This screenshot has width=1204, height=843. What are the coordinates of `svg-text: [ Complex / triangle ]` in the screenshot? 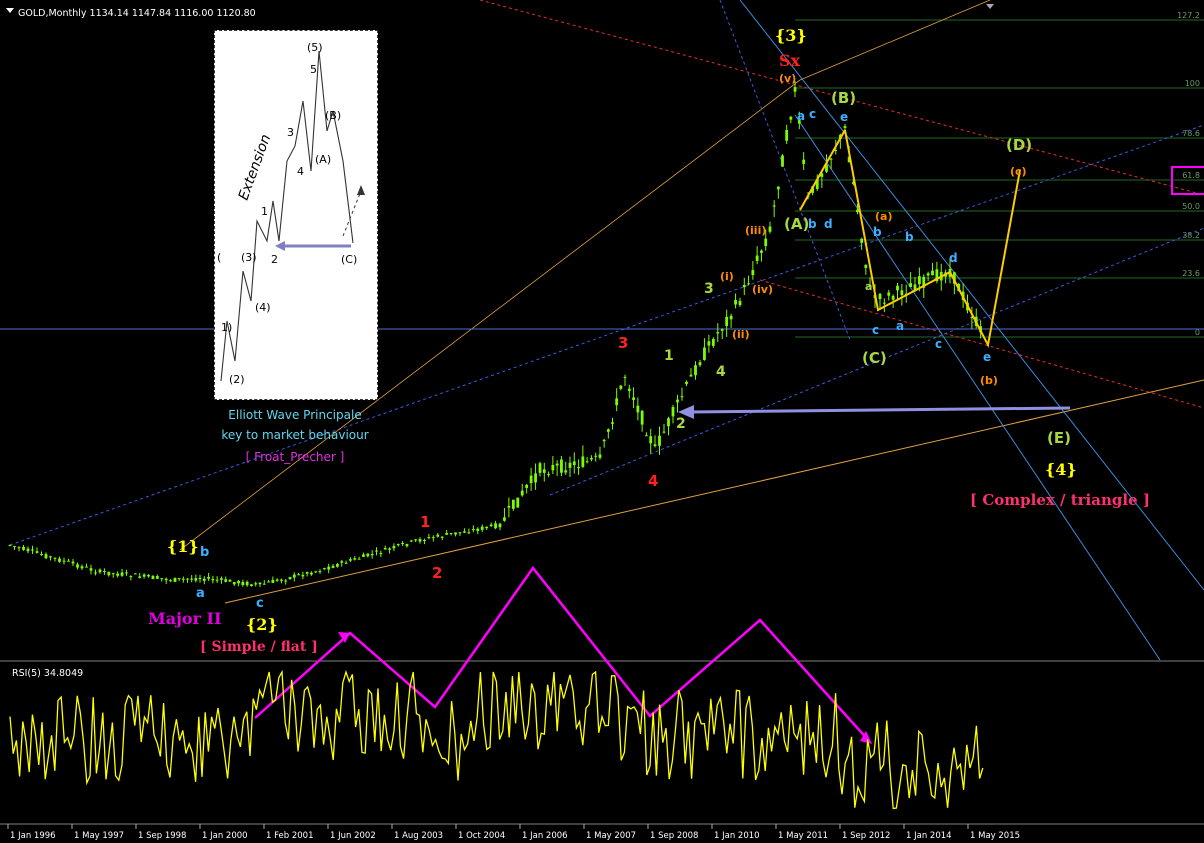 It's located at (1060, 500).